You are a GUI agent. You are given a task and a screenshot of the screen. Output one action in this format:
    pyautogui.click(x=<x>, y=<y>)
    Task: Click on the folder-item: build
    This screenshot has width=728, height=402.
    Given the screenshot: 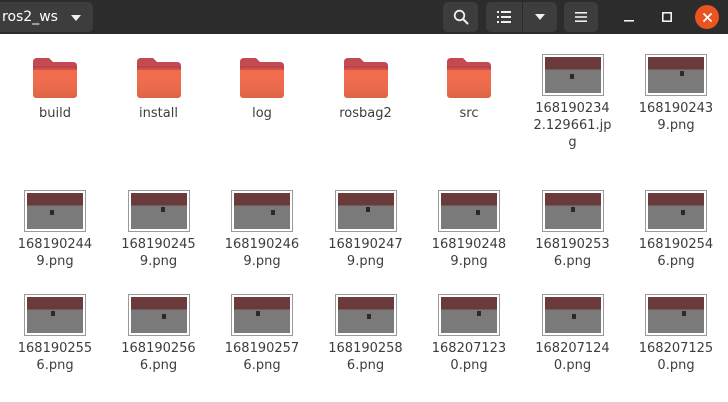 What is the action you would take?
    pyautogui.click(x=55, y=107)
    